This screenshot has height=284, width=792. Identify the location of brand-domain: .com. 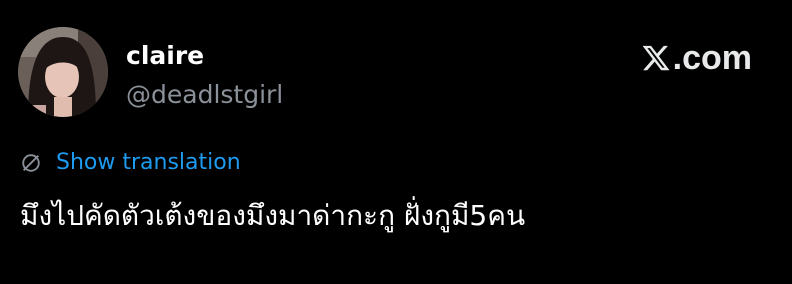
(712, 58).